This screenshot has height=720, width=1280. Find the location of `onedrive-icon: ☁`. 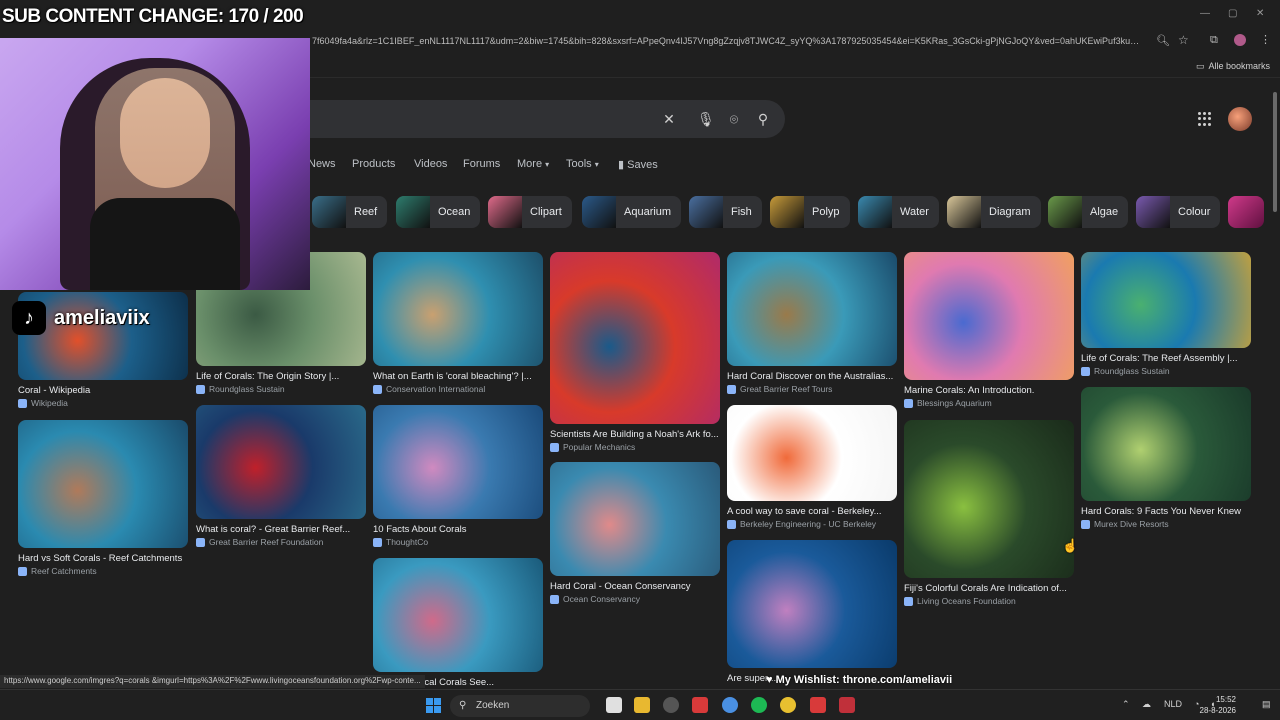

onedrive-icon: ☁ is located at coordinates (1146, 704).